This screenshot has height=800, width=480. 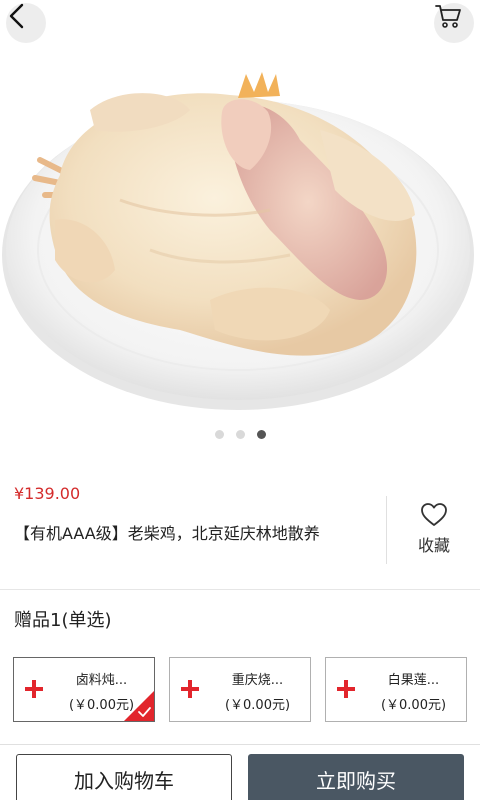 What do you see at coordinates (261, 434) in the screenshot?
I see `carousel-dot-active` at bounding box center [261, 434].